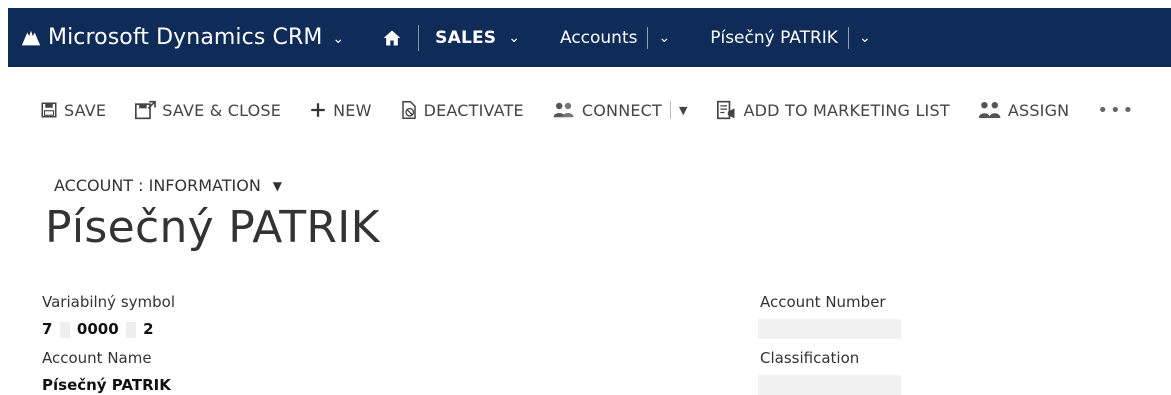 This screenshot has width=1171, height=395. What do you see at coordinates (97, 358) in the screenshot?
I see `account-name-label: Account Name` at bounding box center [97, 358].